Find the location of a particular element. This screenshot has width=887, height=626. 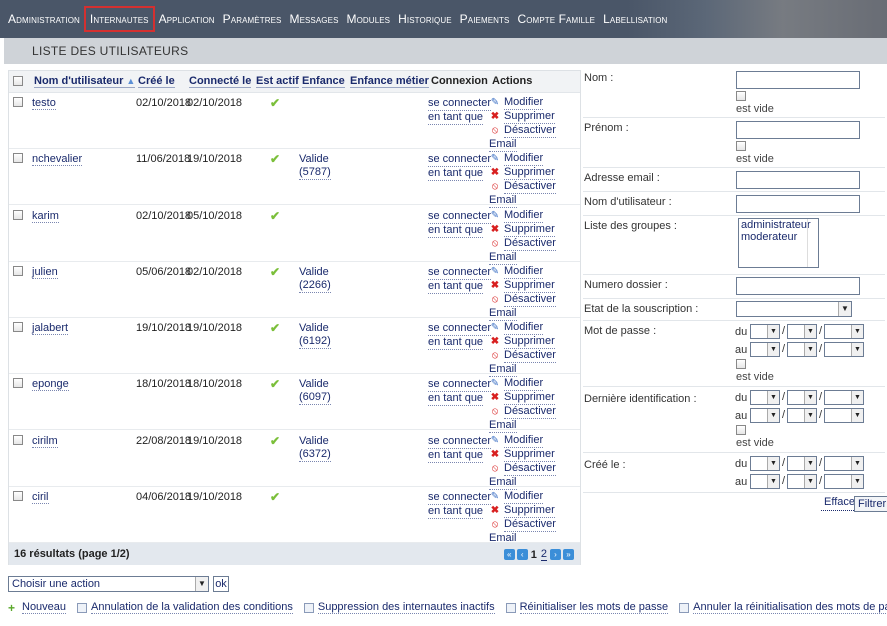

reset-passwords-link: Réinitialiser les mots de passe is located at coordinates (587, 607).